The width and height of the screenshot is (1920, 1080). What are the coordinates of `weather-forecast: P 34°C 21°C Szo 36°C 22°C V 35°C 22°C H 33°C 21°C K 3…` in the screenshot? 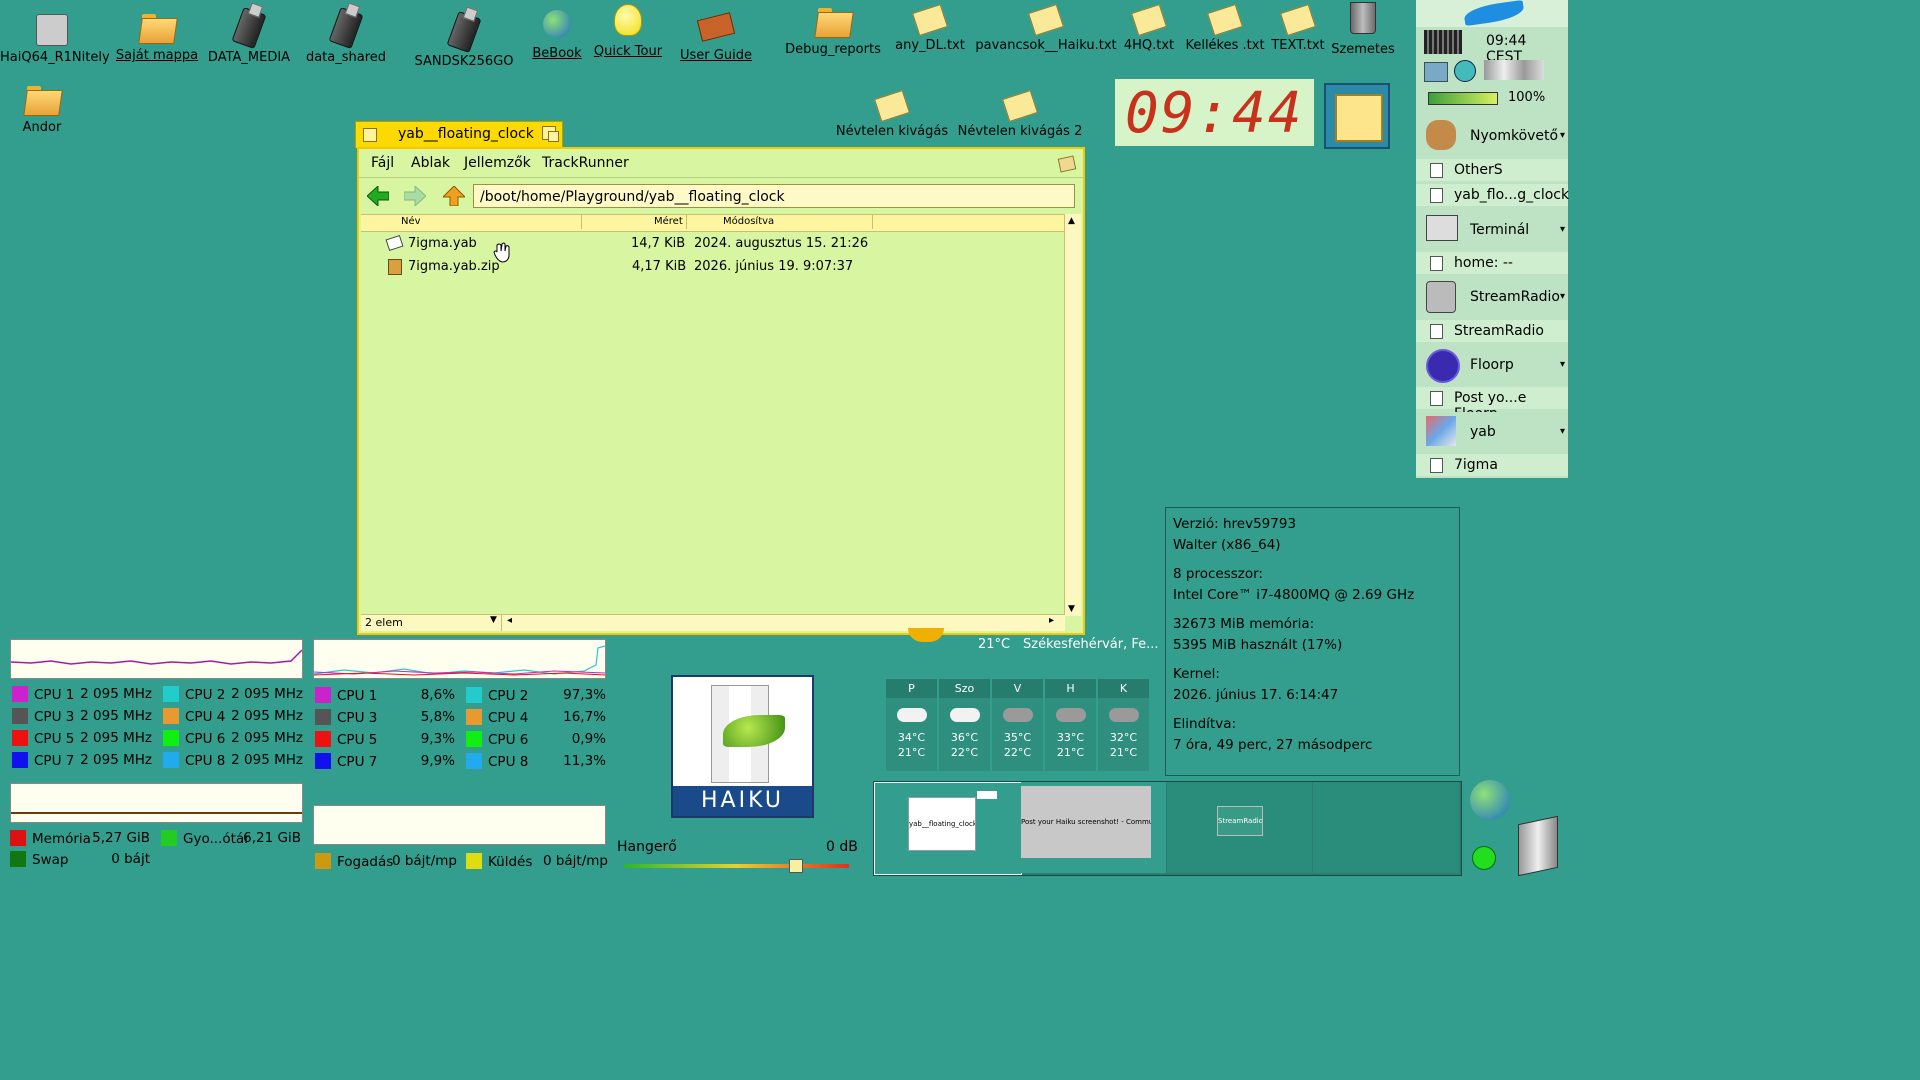 It's located at (1018, 725).